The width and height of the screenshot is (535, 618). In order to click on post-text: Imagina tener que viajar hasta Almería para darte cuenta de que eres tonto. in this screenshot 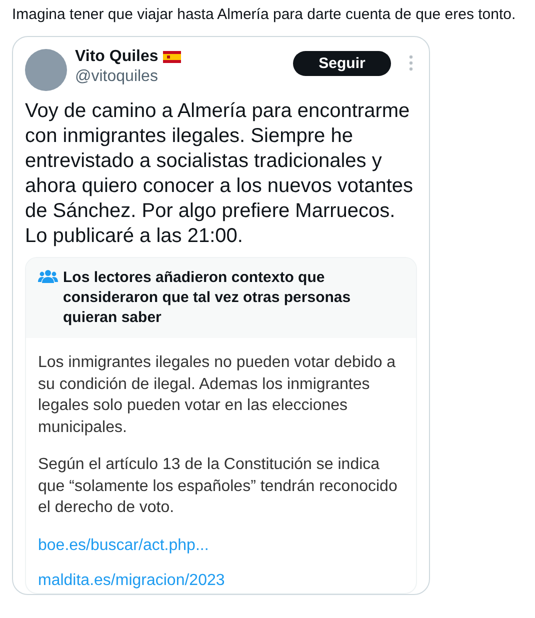, I will do `click(264, 15)`.